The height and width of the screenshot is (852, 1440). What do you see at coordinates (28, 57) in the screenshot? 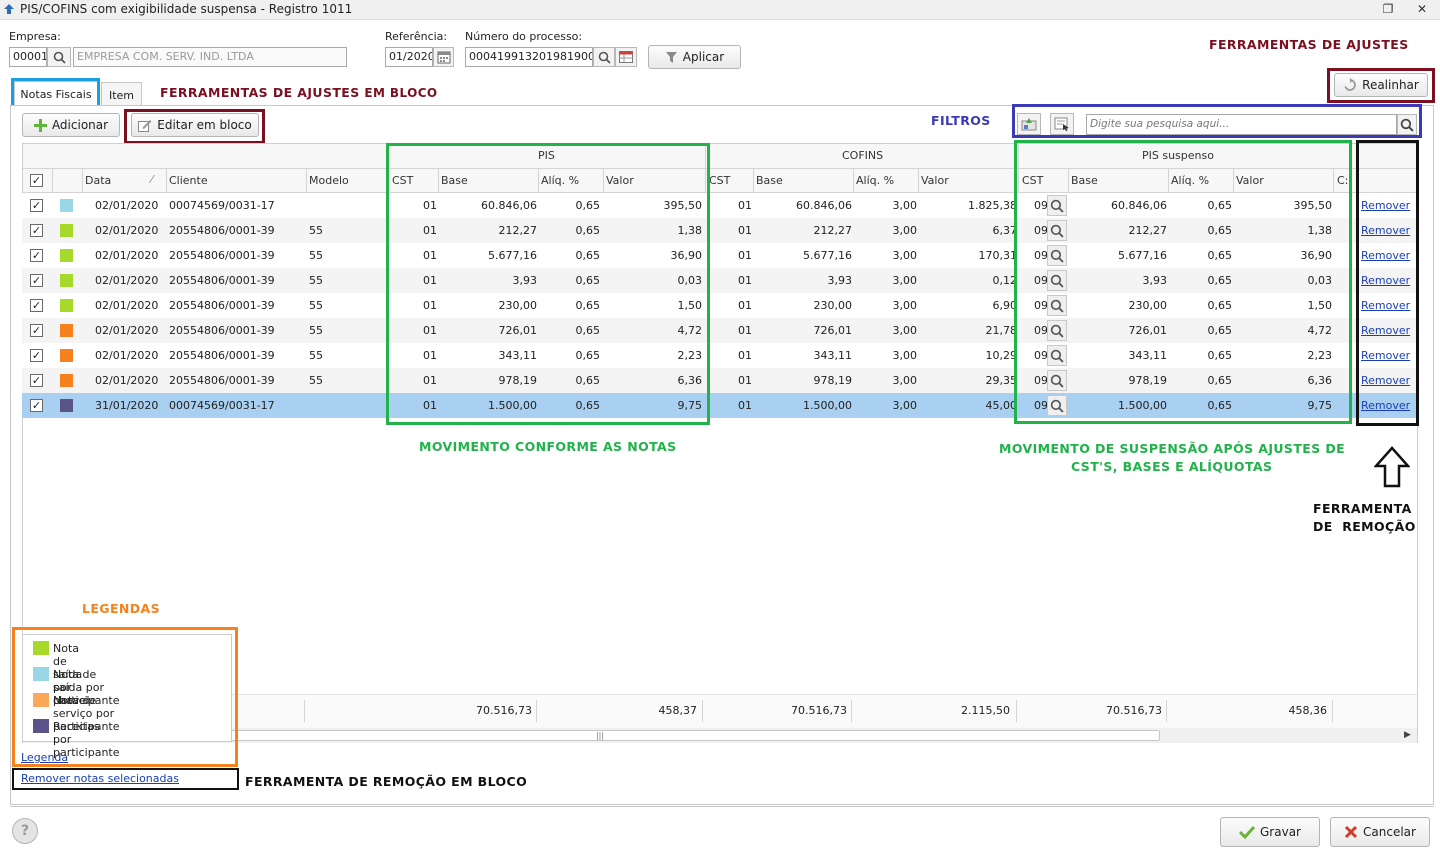
I see `empresa-code-field: 00001` at bounding box center [28, 57].